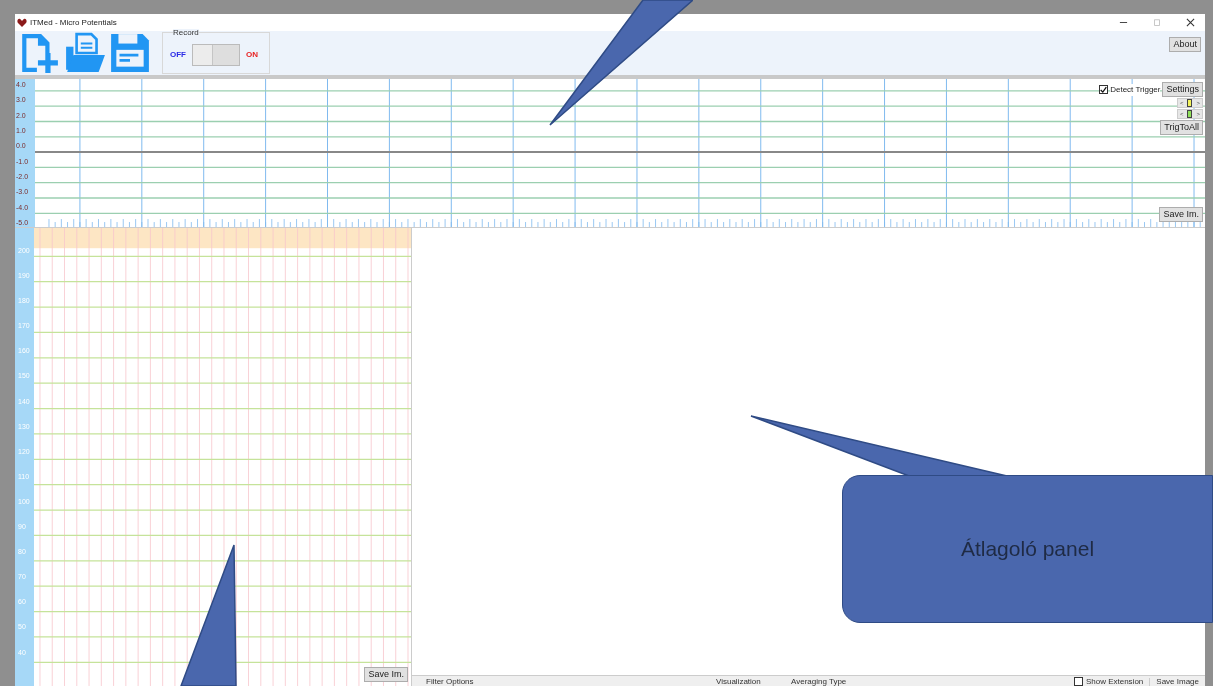 The image size is (1213, 686). I want to click on show-extension-label: Show Extension, so click(1114, 681).